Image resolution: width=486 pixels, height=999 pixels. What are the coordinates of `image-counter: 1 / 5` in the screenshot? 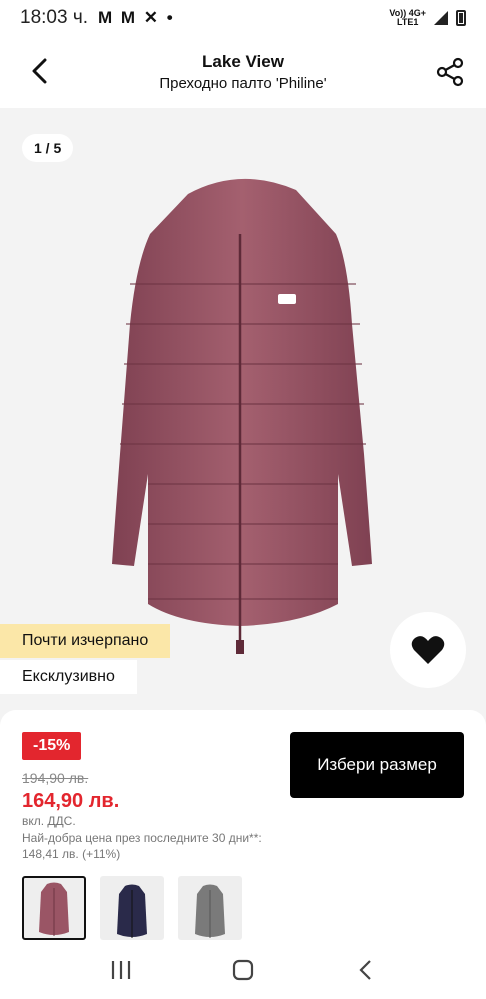 It's located at (48, 148).